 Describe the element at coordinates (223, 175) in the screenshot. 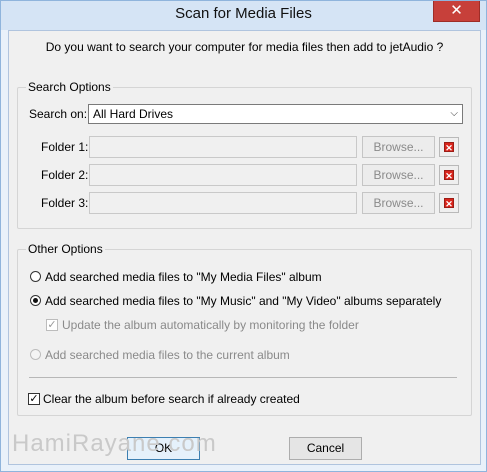

I see `folder-2-input` at that location.